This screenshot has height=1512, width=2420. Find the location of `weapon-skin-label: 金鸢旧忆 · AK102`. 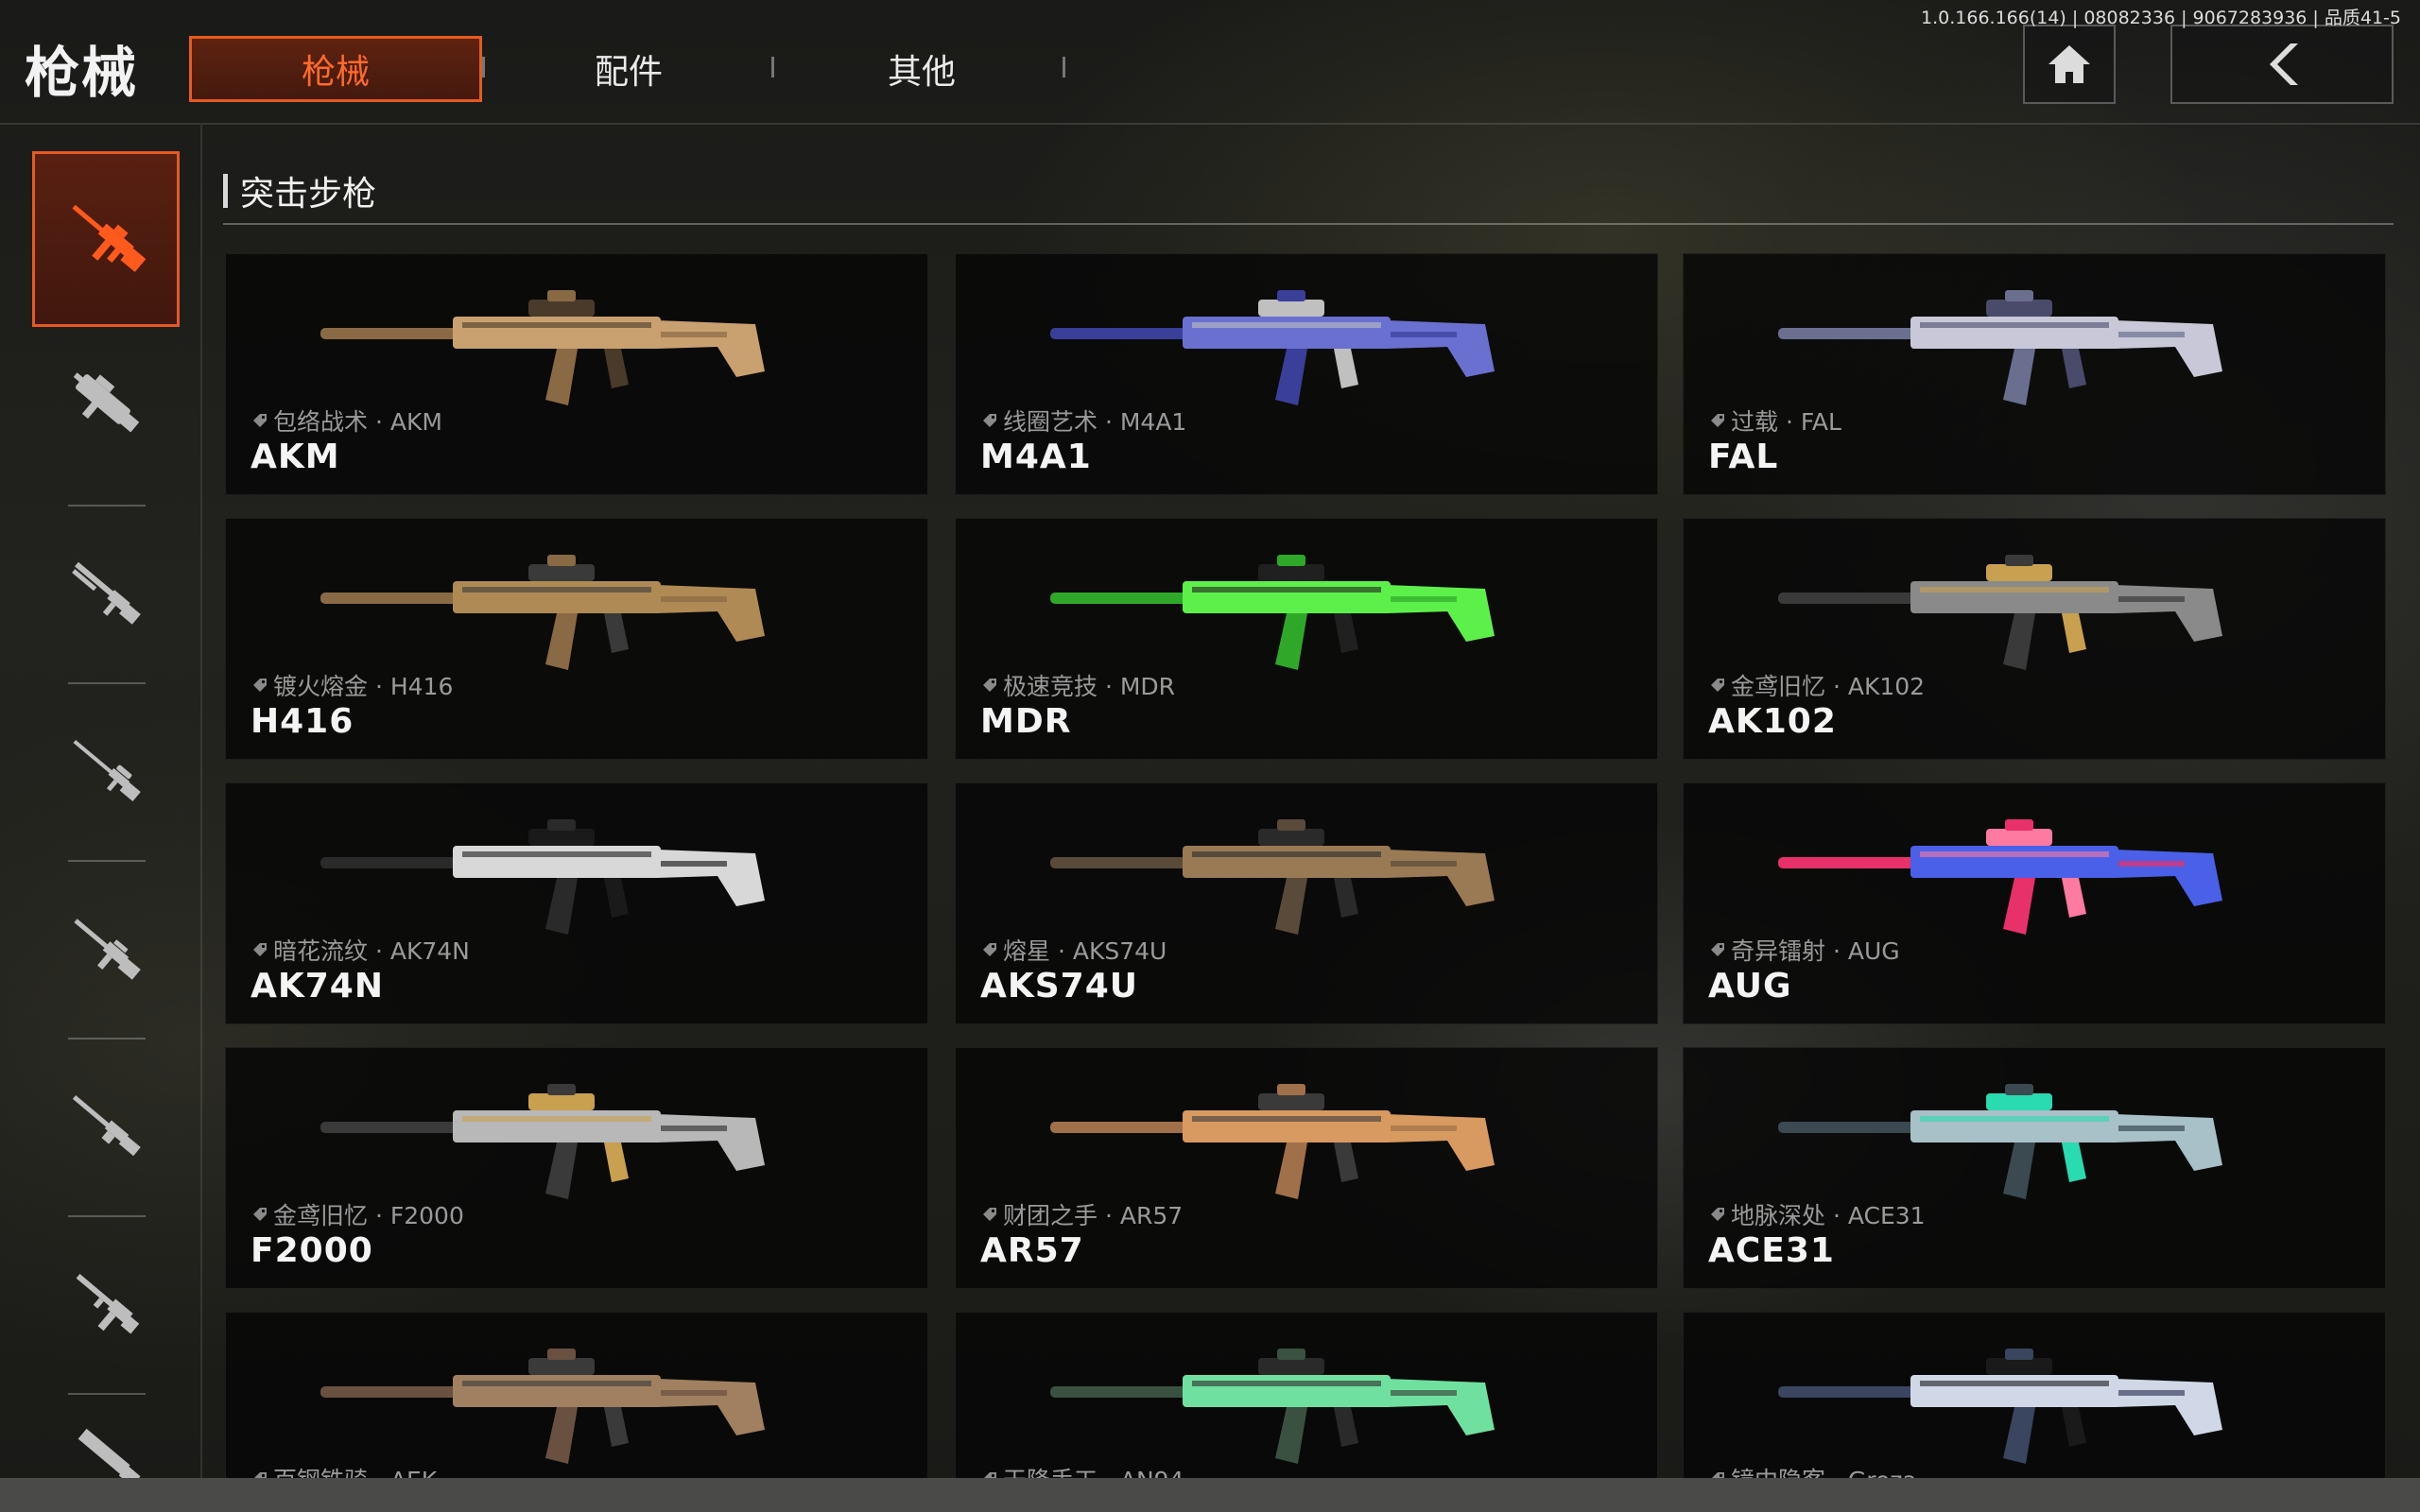

weapon-skin-label: 金鸢旧忆 · AK102 is located at coordinates (1817, 685).